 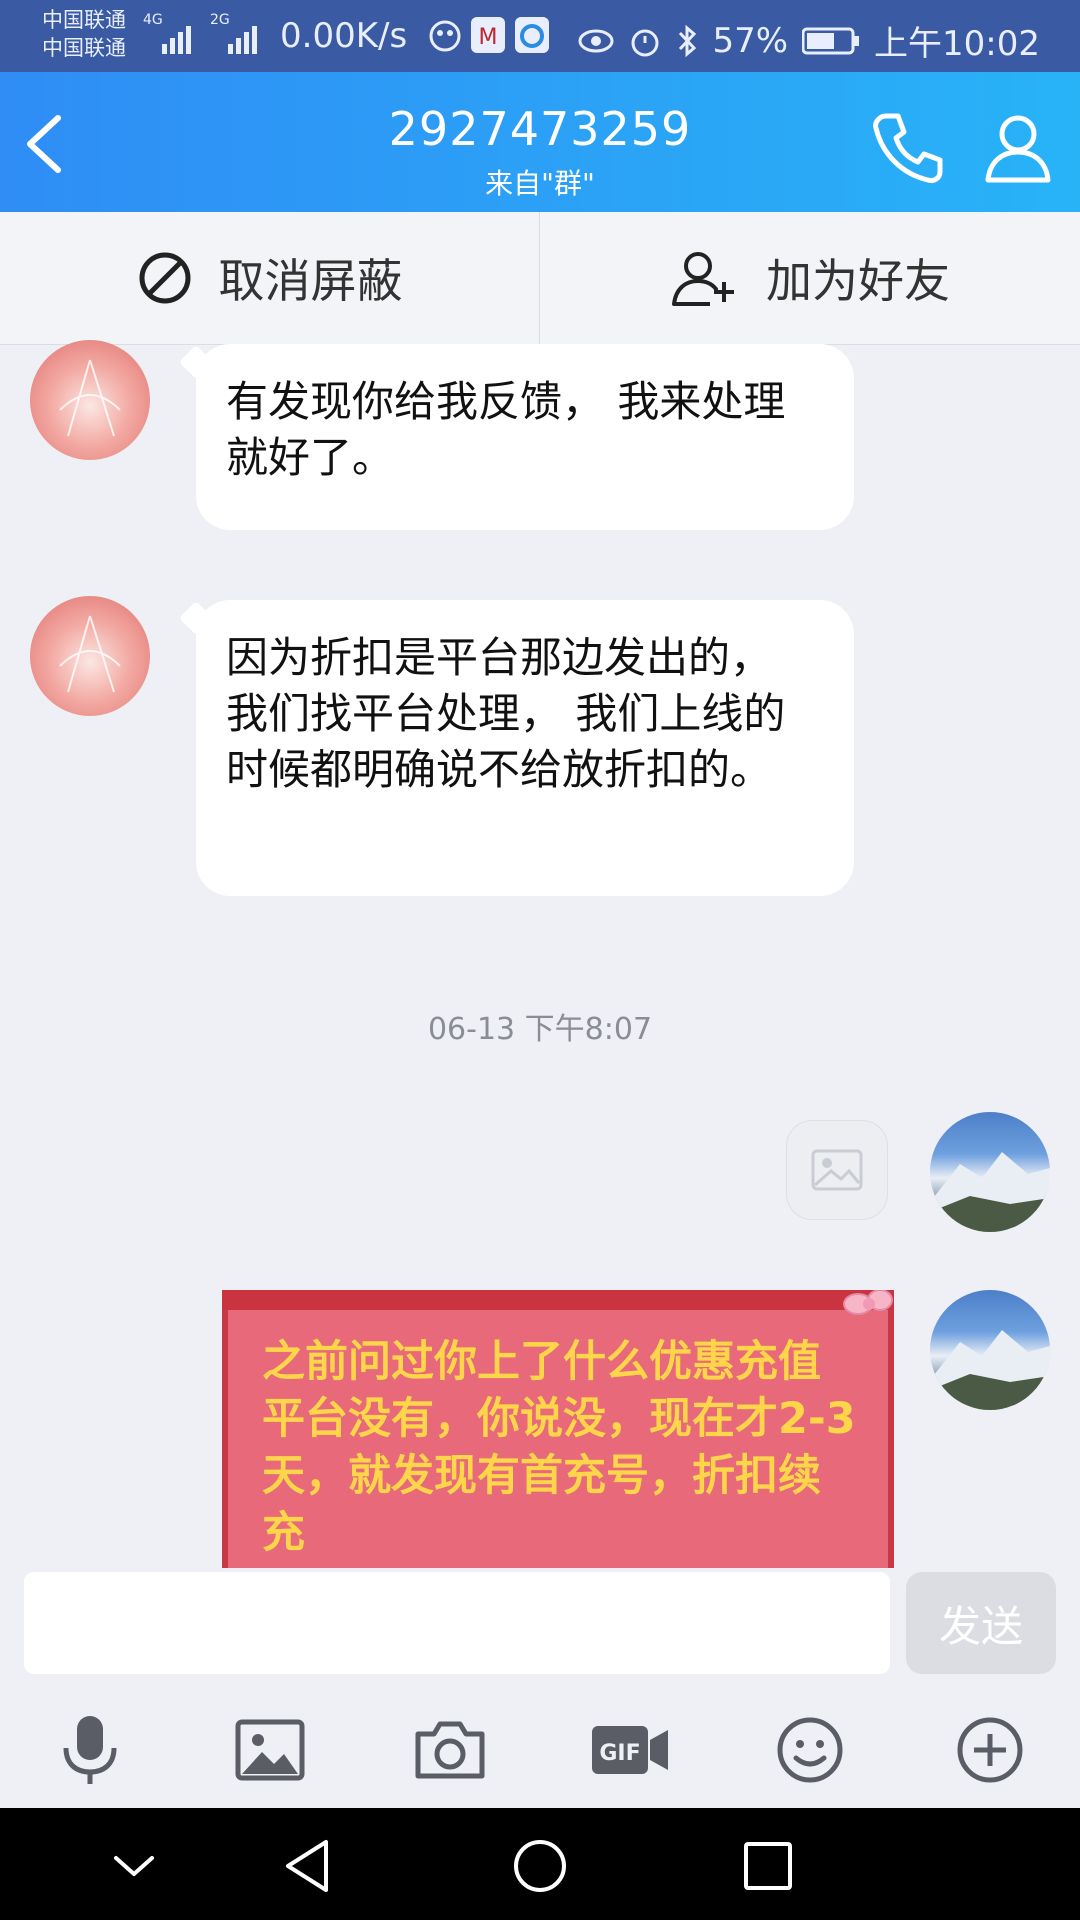 I want to click on user-icon, so click(x=1018, y=149).